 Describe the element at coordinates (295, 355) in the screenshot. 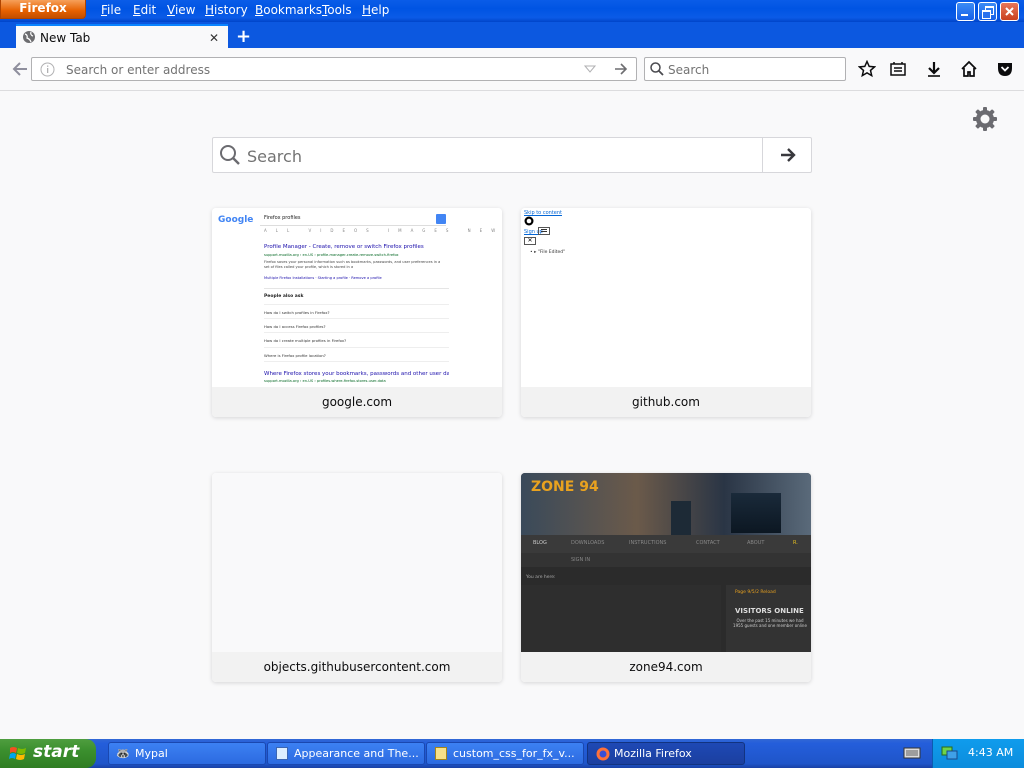

I see `google-paa-item: Where is Firefox profile location?` at that location.